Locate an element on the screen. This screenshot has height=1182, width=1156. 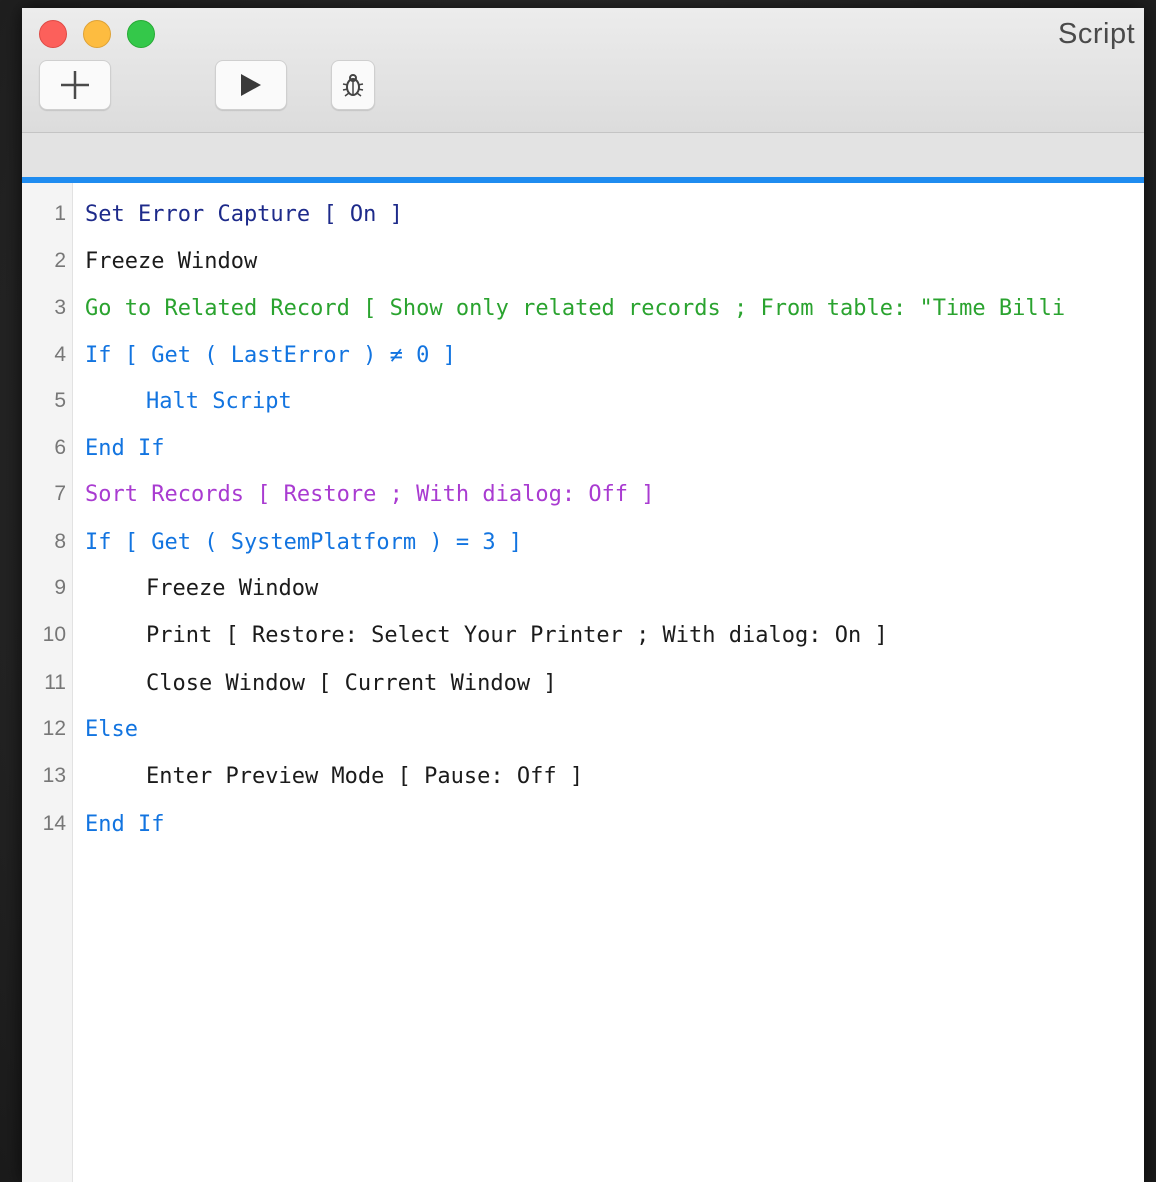
line-number: 11 is located at coordinates (55, 682).